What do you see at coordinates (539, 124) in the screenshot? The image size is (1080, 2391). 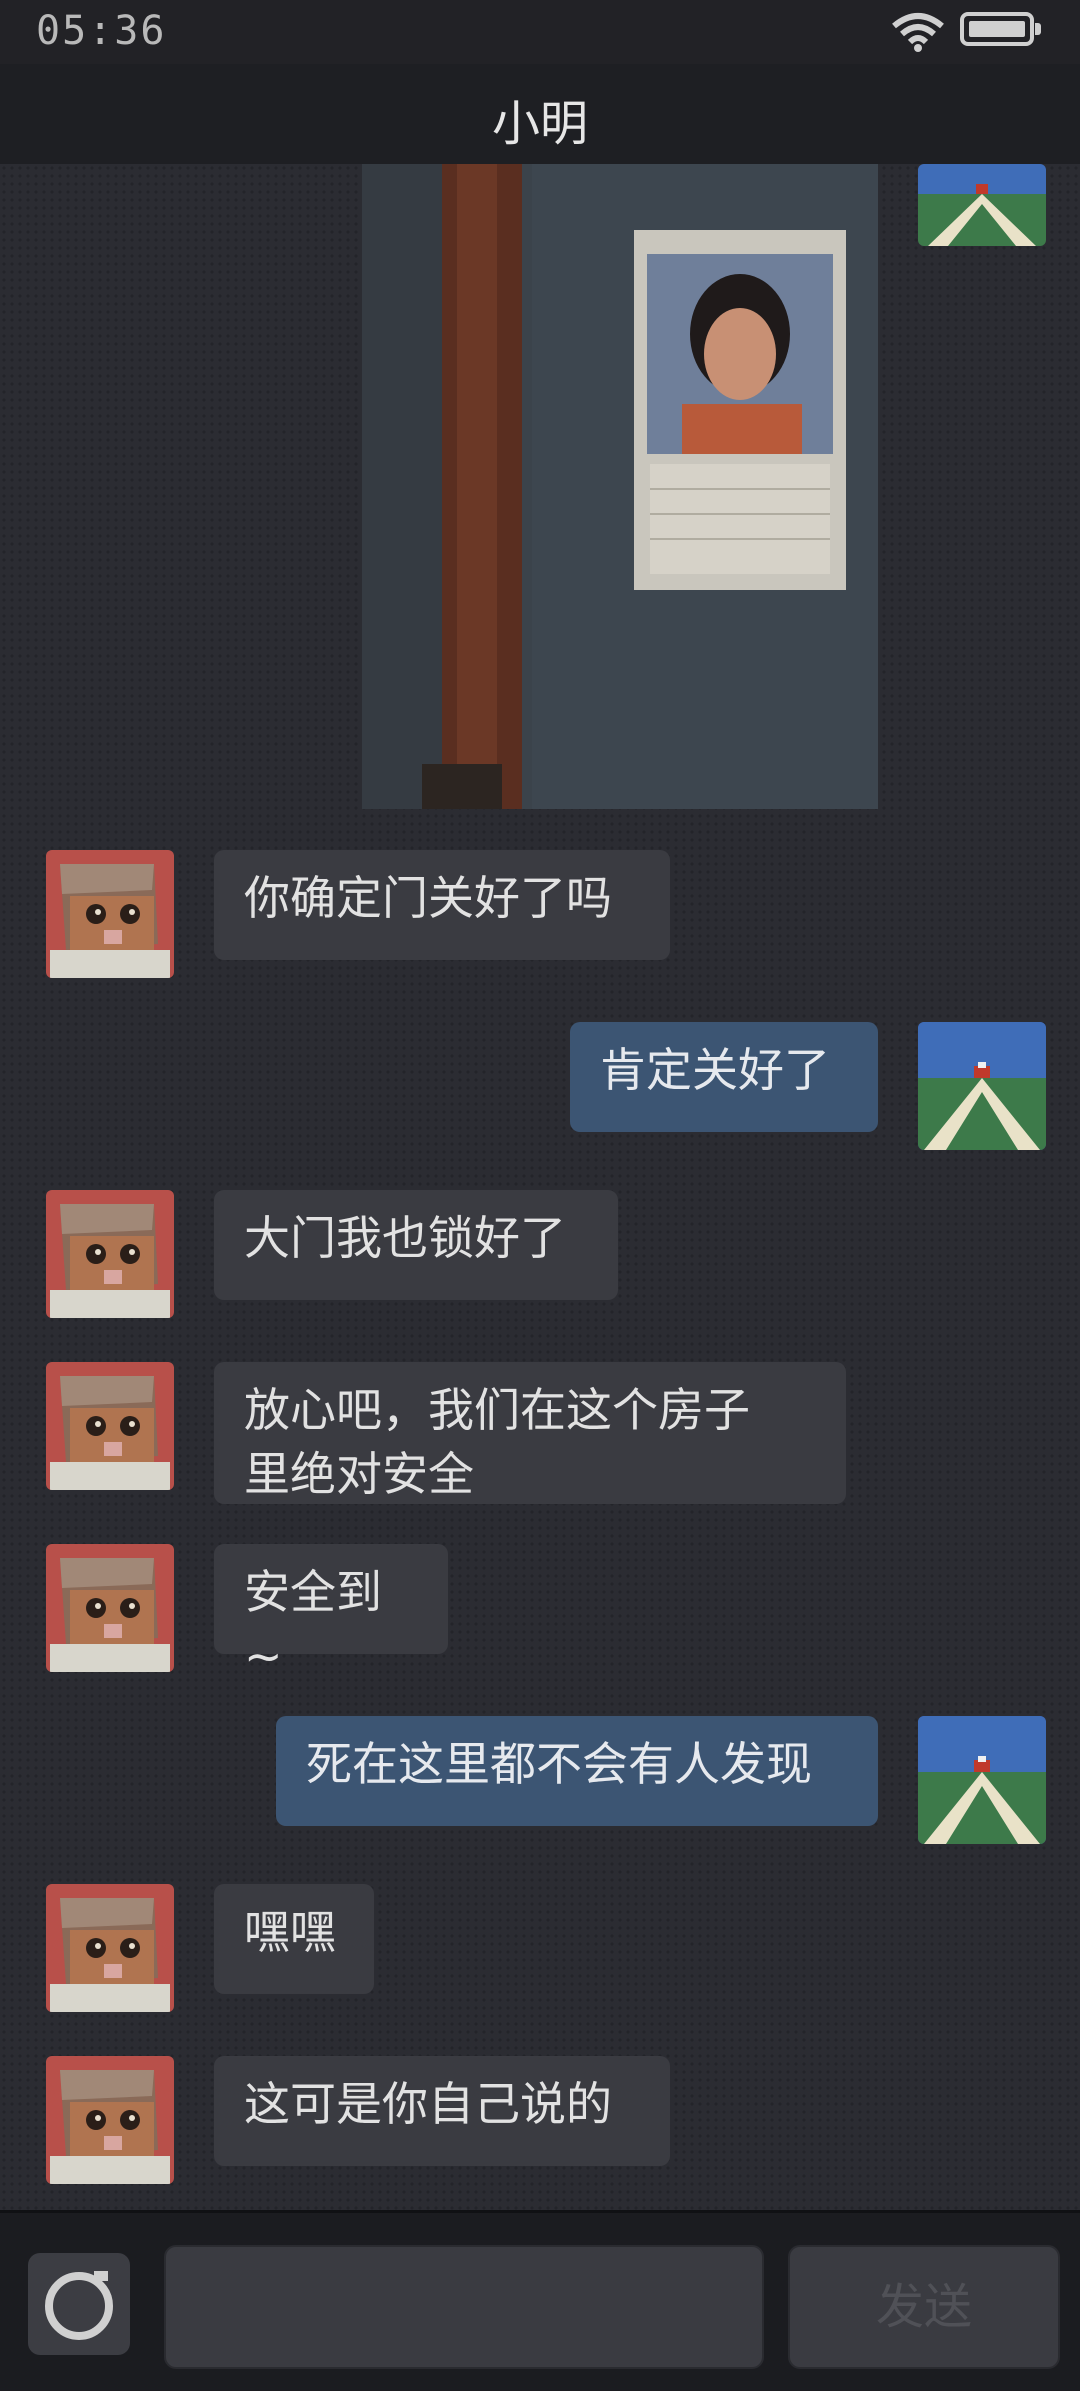 I see `contact-name: 小明` at bounding box center [539, 124].